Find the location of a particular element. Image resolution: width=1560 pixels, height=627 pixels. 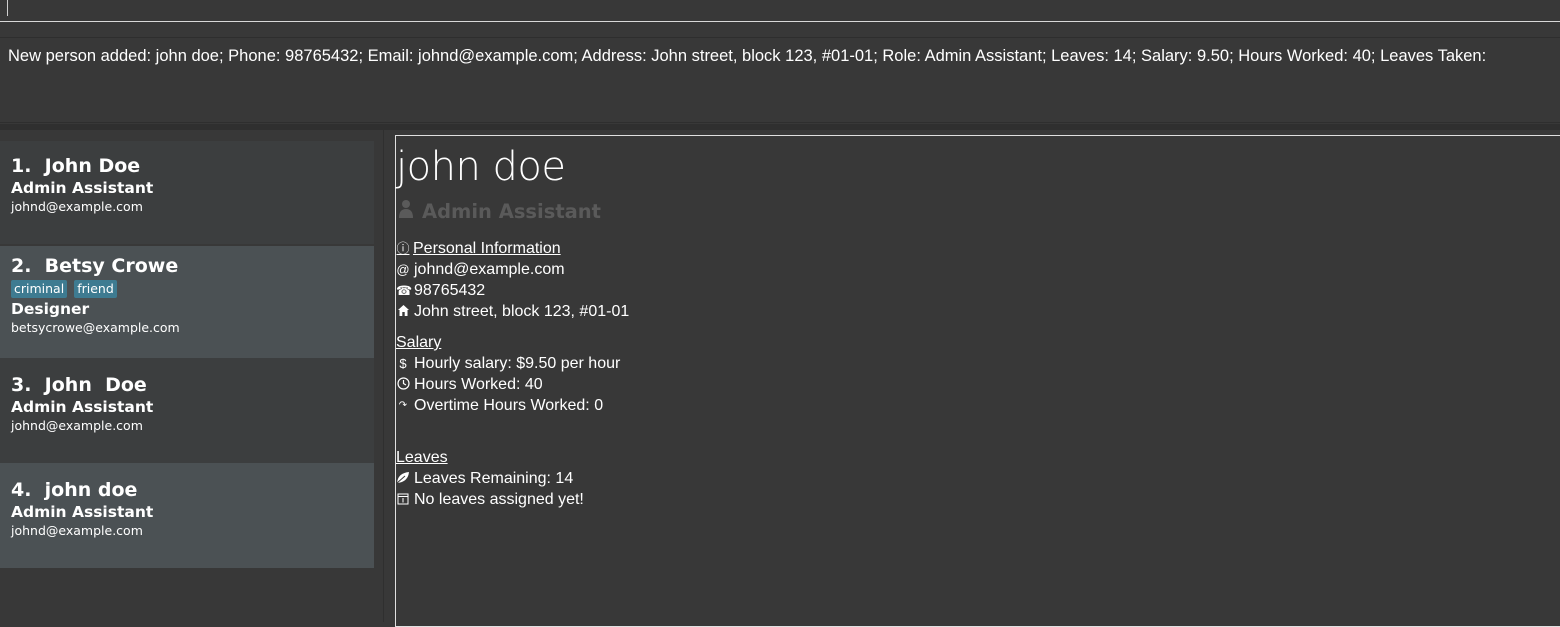

tag: criminal is located at coordinates (39, 289).